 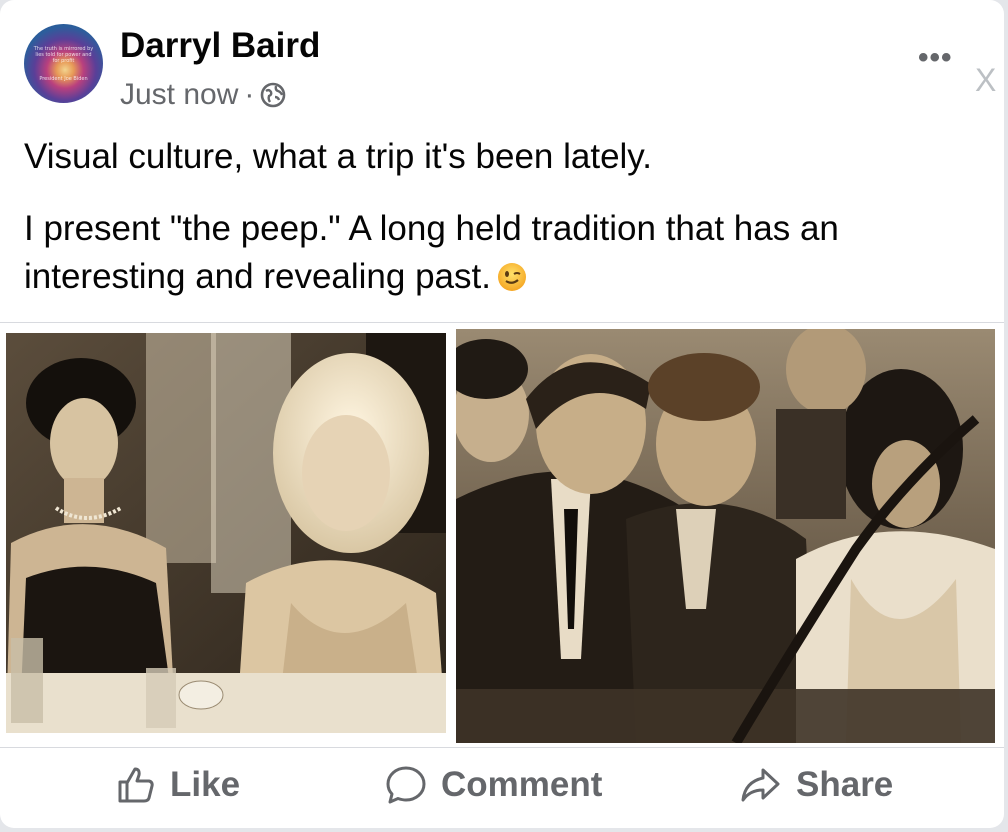 What do you see at coordinates (511, 277) in the screenshot?
I see `winking-face-icon` at bounding box center [511, 277].